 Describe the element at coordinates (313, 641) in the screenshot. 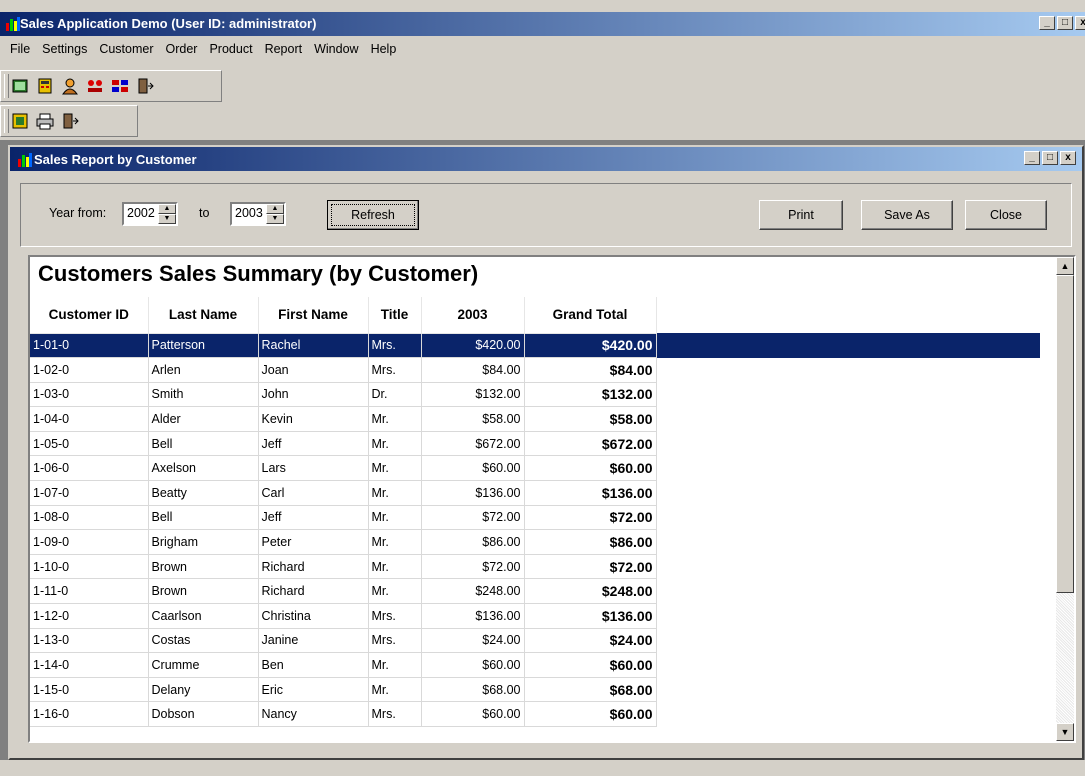

I see `cell-first-name: Janine` at that location.